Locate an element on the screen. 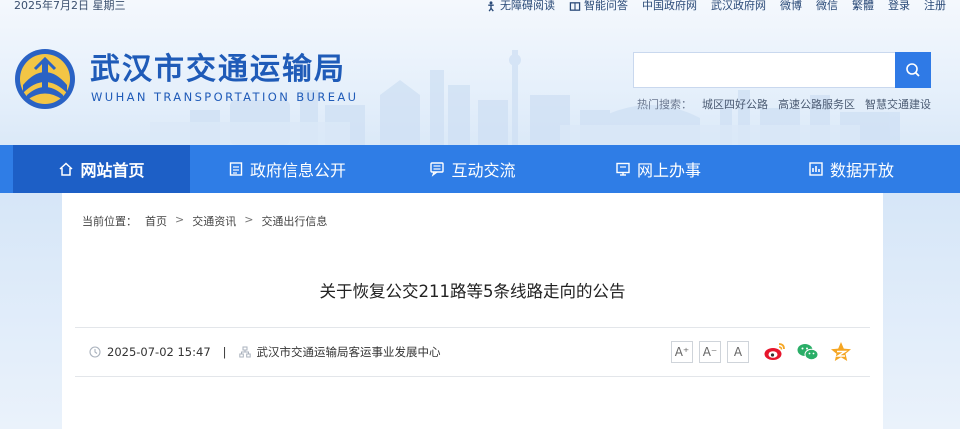 The height and width of the screenshot is (429, 960). qzone-icon is located at coordinates (841, 352).